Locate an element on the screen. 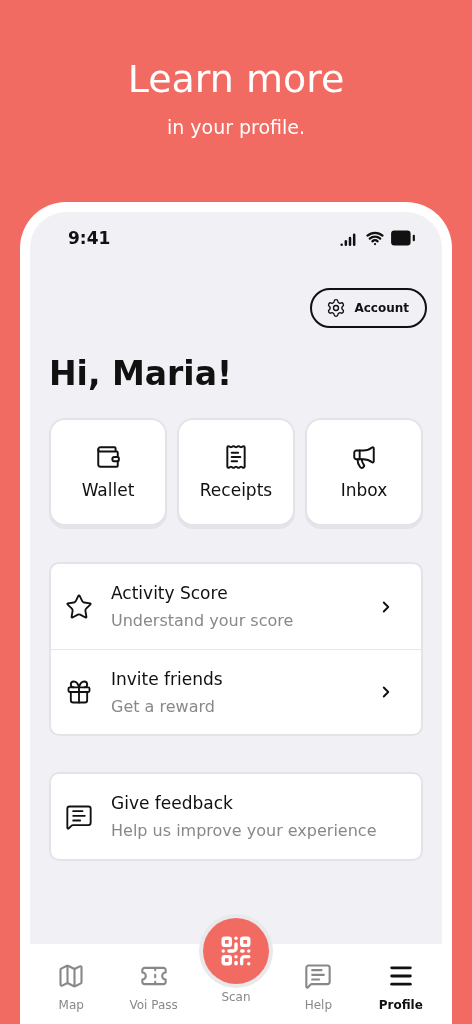 This screenshot has width=472, height=1024. scan-fab is located at coordinates (236, 951).